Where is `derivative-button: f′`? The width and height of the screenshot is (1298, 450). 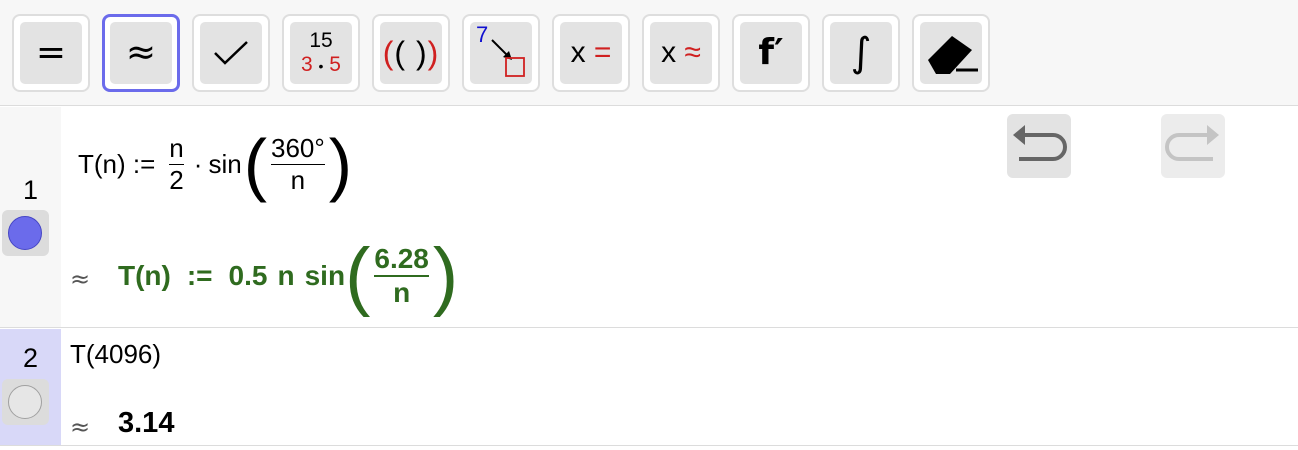 derivative-button: f′ is located at coordinates (771, 53).